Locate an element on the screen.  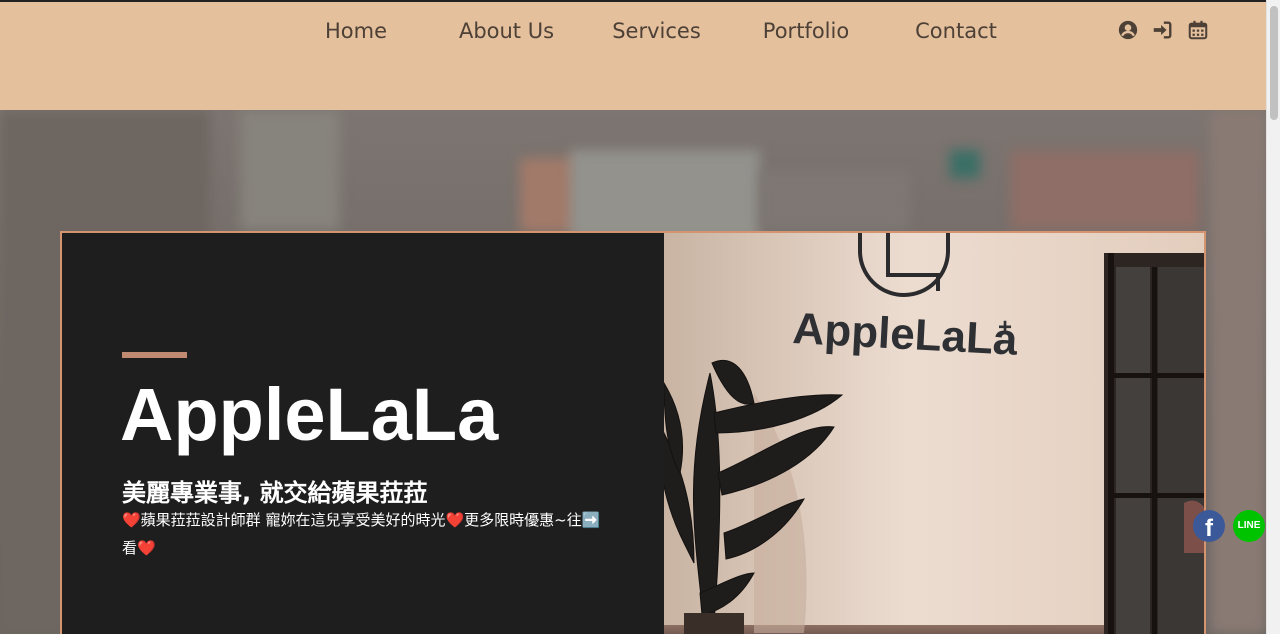
facebook-button: f is located at coordinates (1209, 526).